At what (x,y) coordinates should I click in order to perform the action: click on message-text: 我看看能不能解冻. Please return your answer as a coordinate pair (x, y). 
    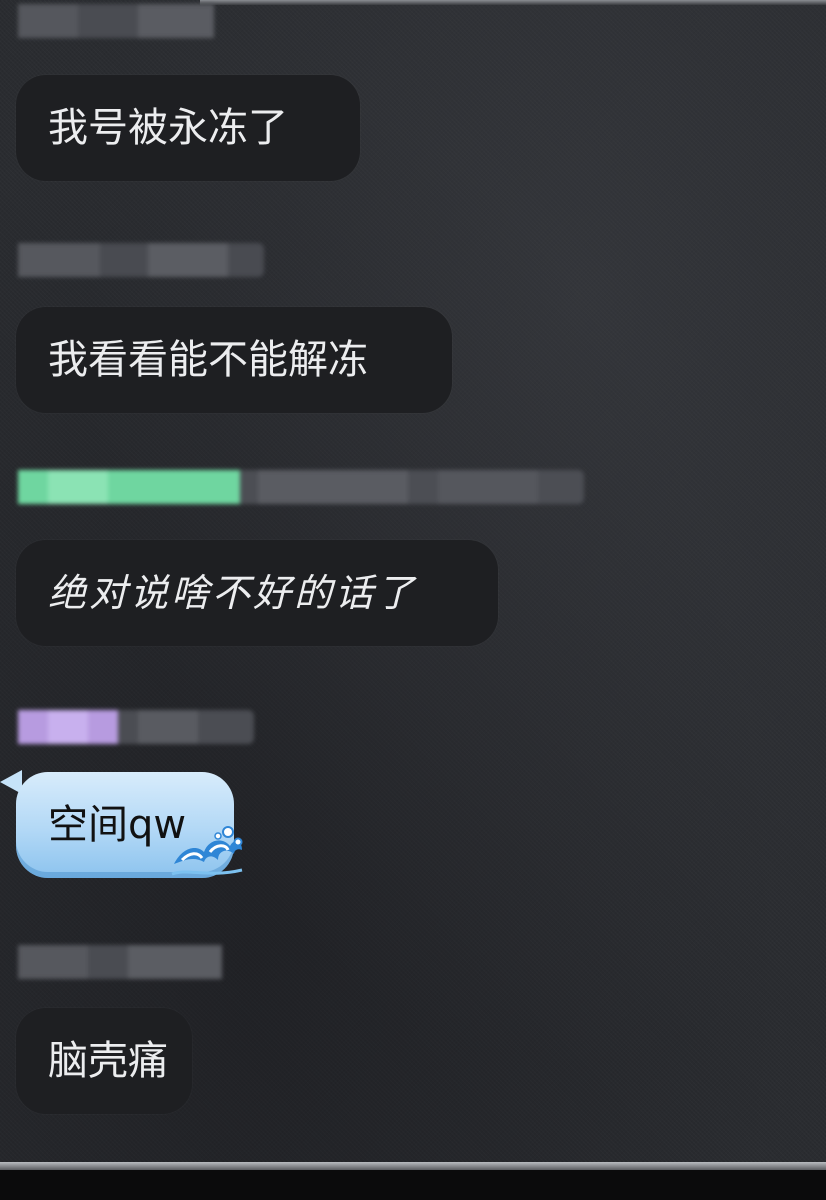
    Looking at the image, I should click on (208, 360).